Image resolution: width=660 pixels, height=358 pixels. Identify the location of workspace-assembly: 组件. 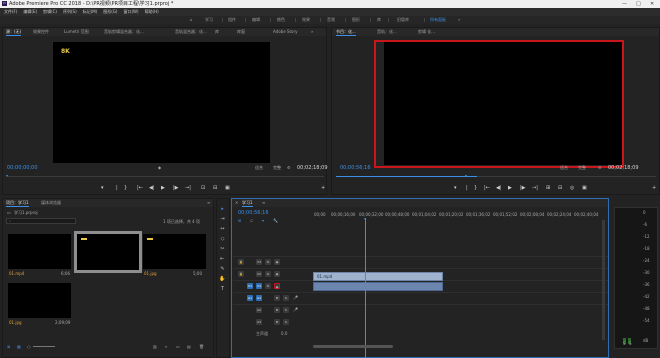
(232, 20).